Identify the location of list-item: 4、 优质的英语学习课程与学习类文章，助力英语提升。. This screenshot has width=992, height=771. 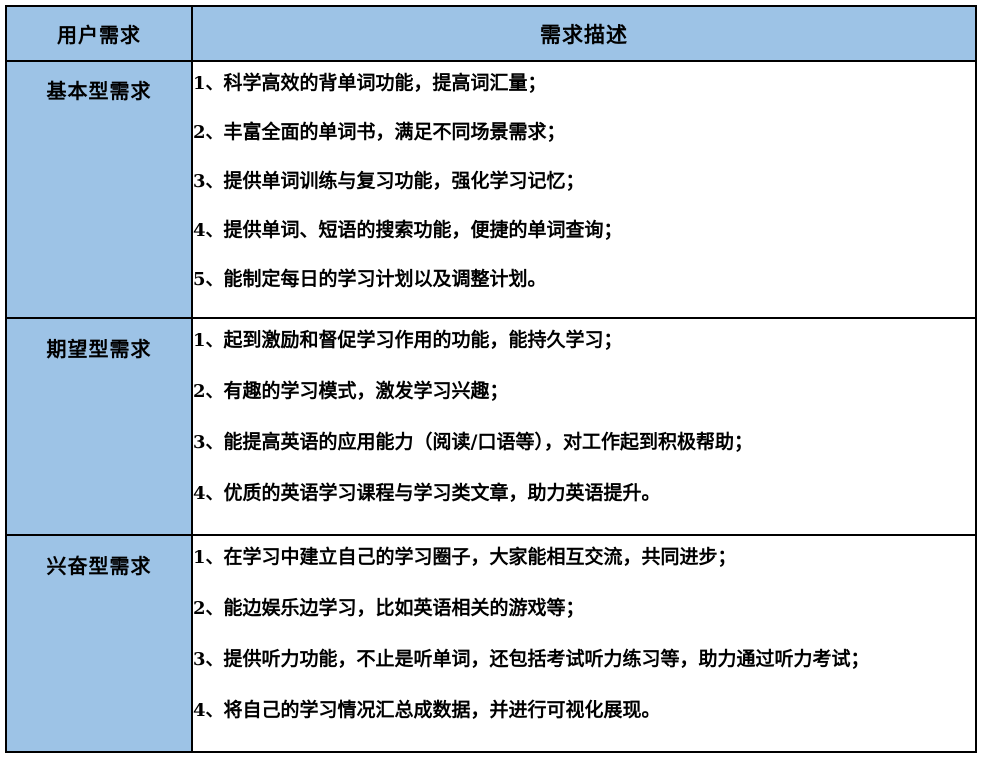
(584, 493).